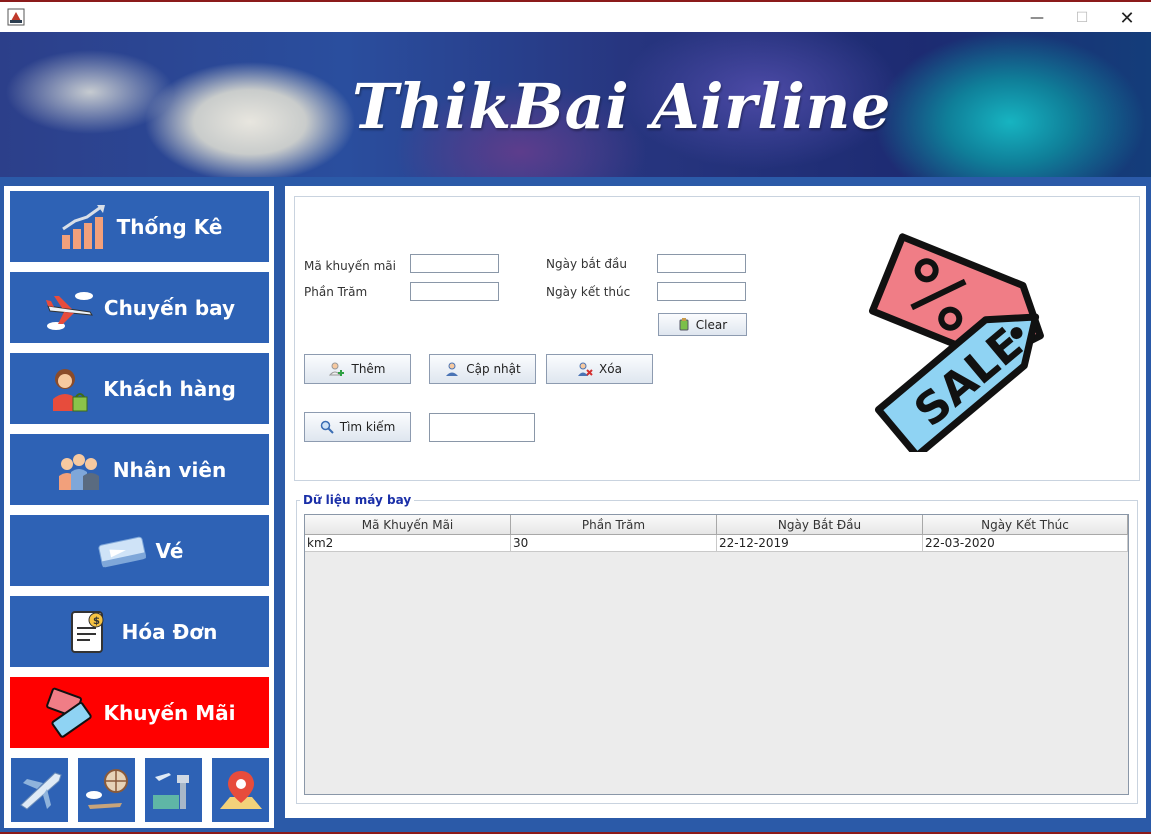  What do you see at coordinates (336, 292) in the screenshot?
I see `phan-tram-label: Phần Trăm` at bounding box center [336, 292].